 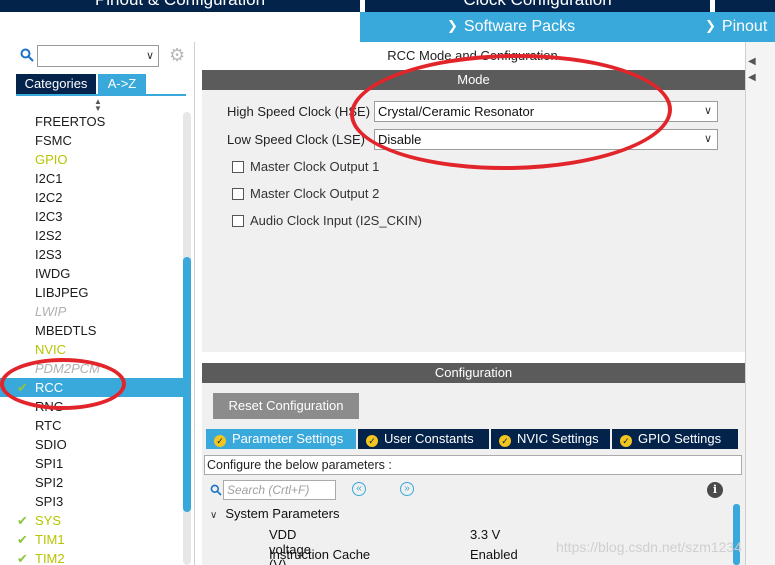 What do you see at coordinates (92, 557) in the screenshot?
I see `peripheral-item: ✔ TIM2` at bounding box center [92, 557].